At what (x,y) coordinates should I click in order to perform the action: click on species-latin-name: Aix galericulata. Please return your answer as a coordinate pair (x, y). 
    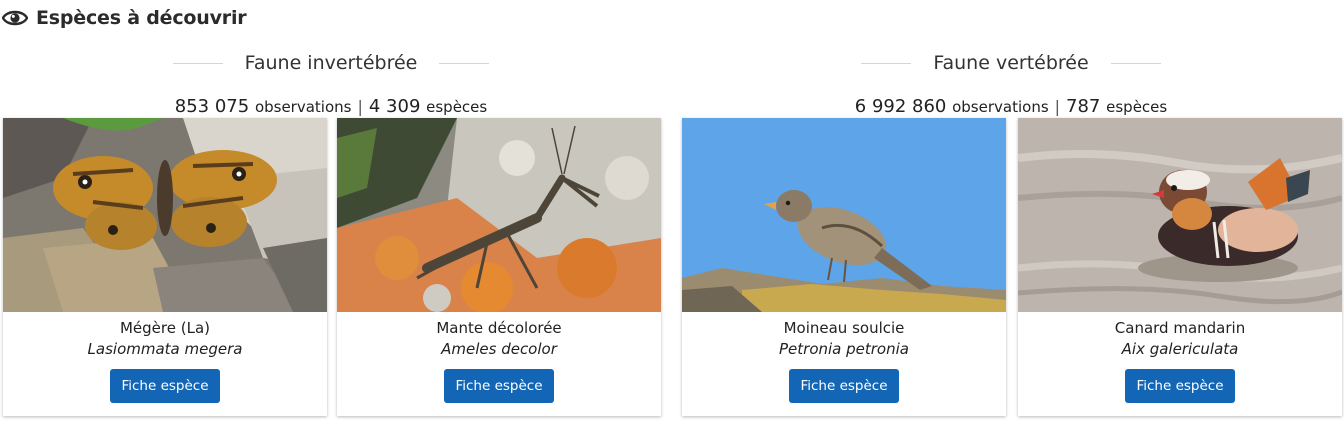
    Looking at the image, I should click on (1180, 349).